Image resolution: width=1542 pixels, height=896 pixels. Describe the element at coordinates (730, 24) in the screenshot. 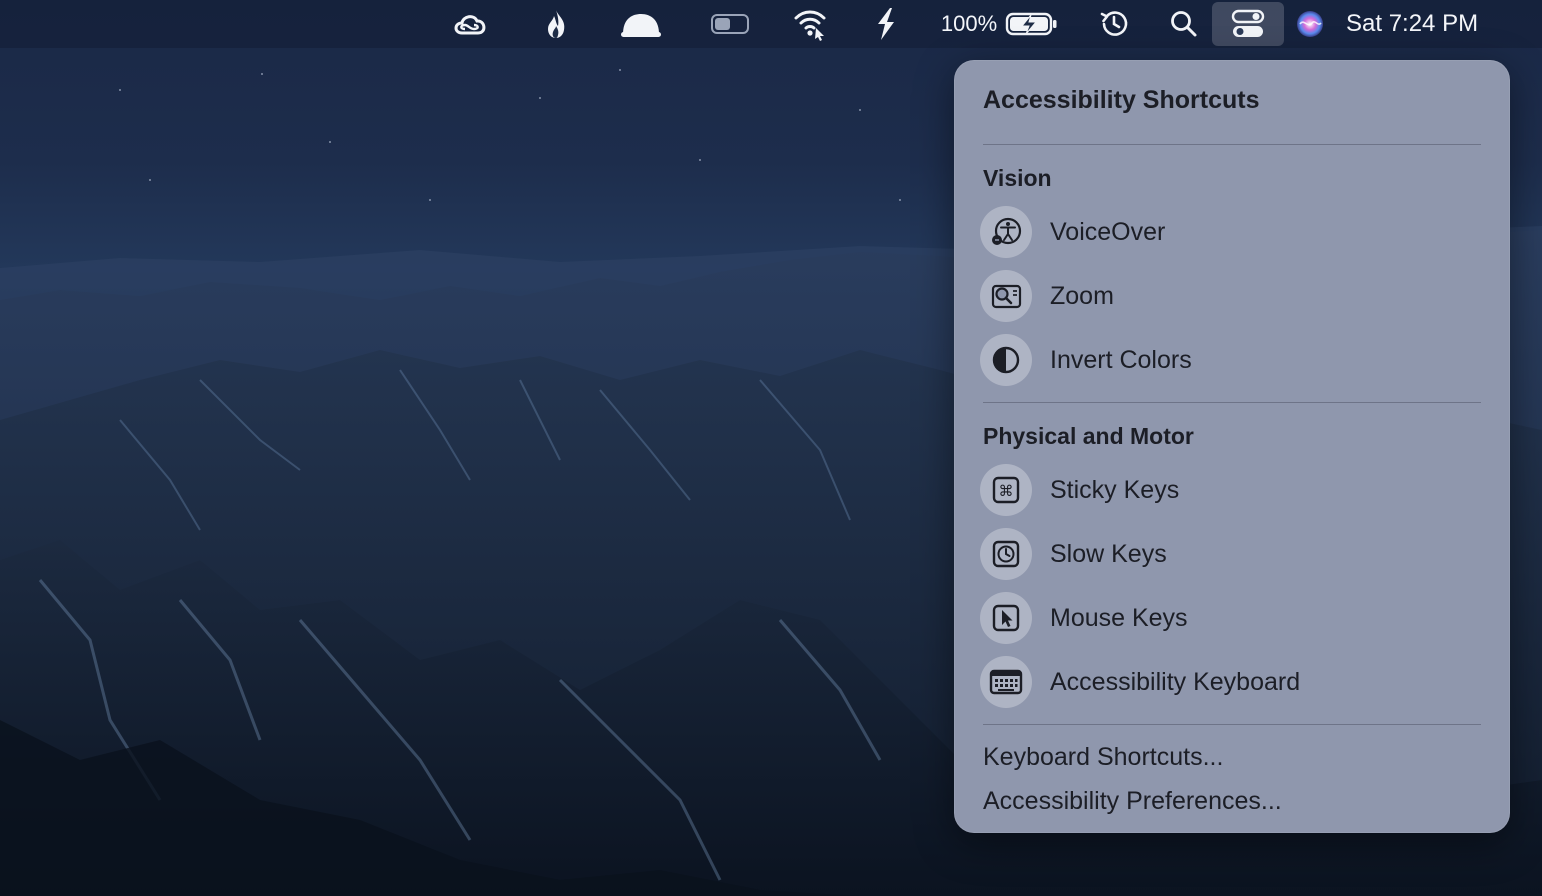

I see `toggle-switch-icon` at that location.